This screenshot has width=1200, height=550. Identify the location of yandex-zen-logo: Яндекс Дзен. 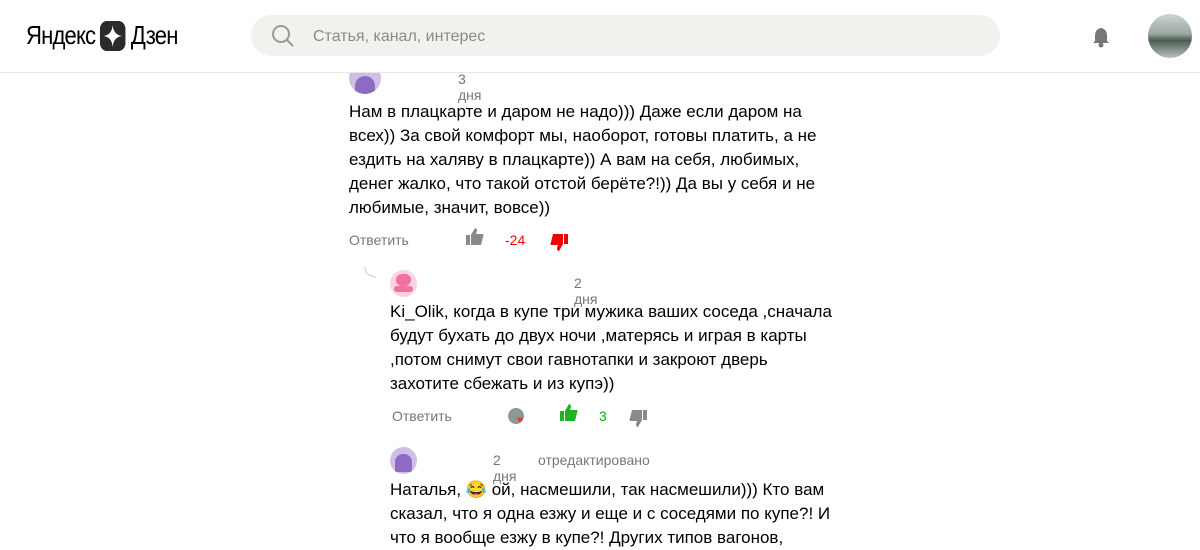
(102, 35).